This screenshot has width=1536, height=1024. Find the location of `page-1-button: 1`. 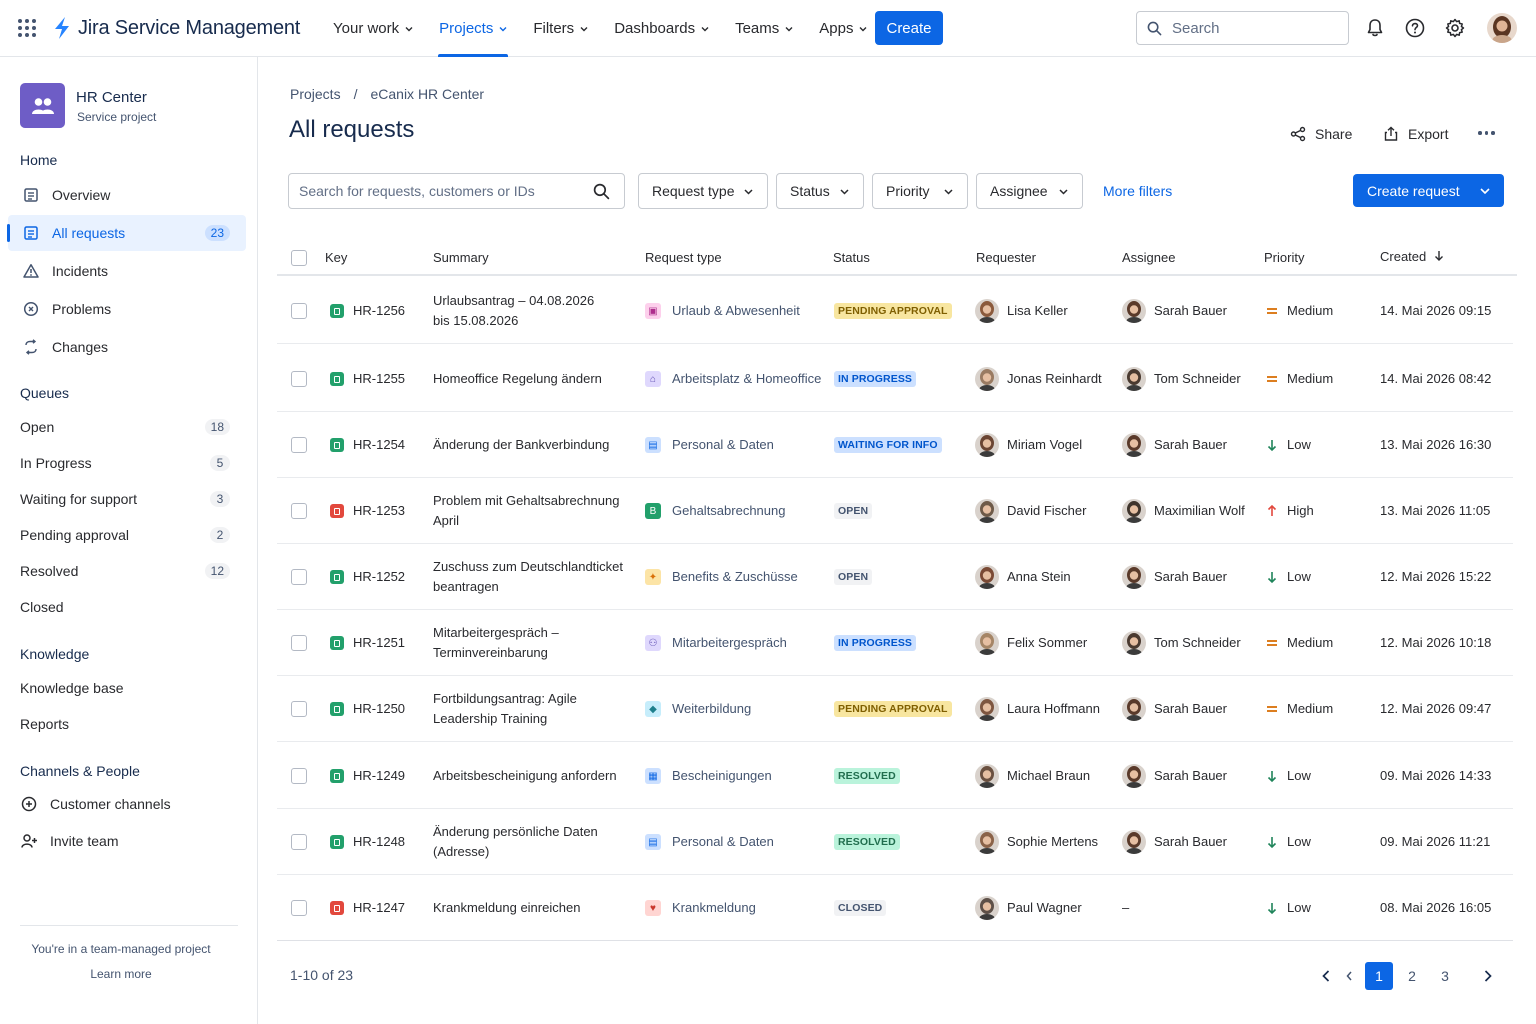

page-1-button: 1 is located at coordinates (1379, 976).